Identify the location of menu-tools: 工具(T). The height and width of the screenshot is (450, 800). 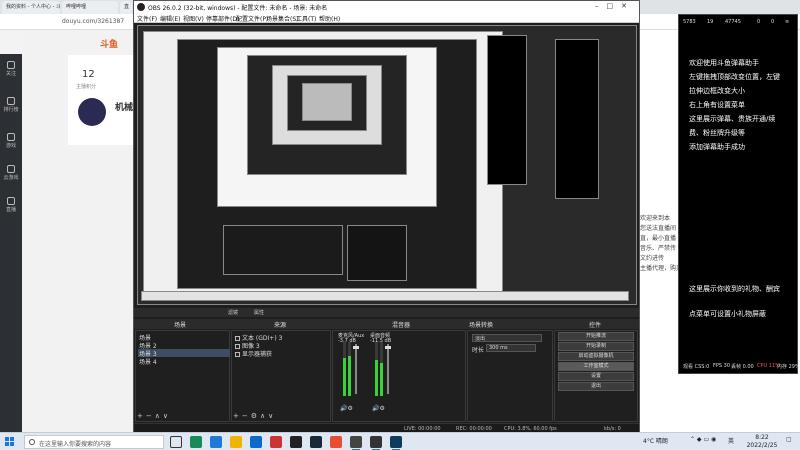
(306, 18).